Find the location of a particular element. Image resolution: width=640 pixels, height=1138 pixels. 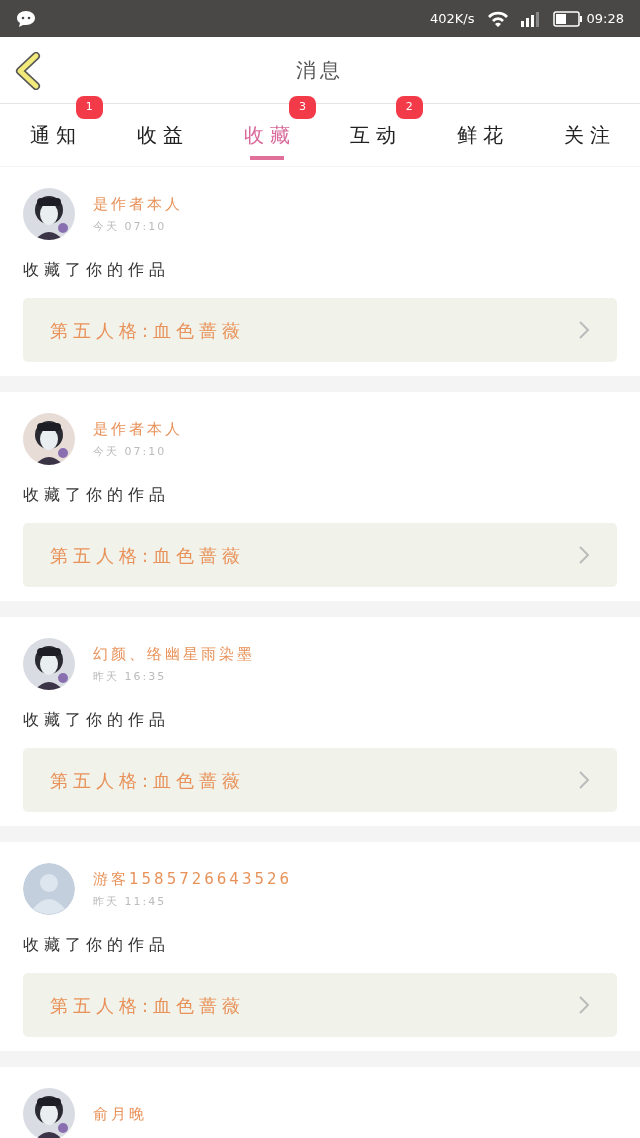

back-icon is located at coordinates (28, 71).